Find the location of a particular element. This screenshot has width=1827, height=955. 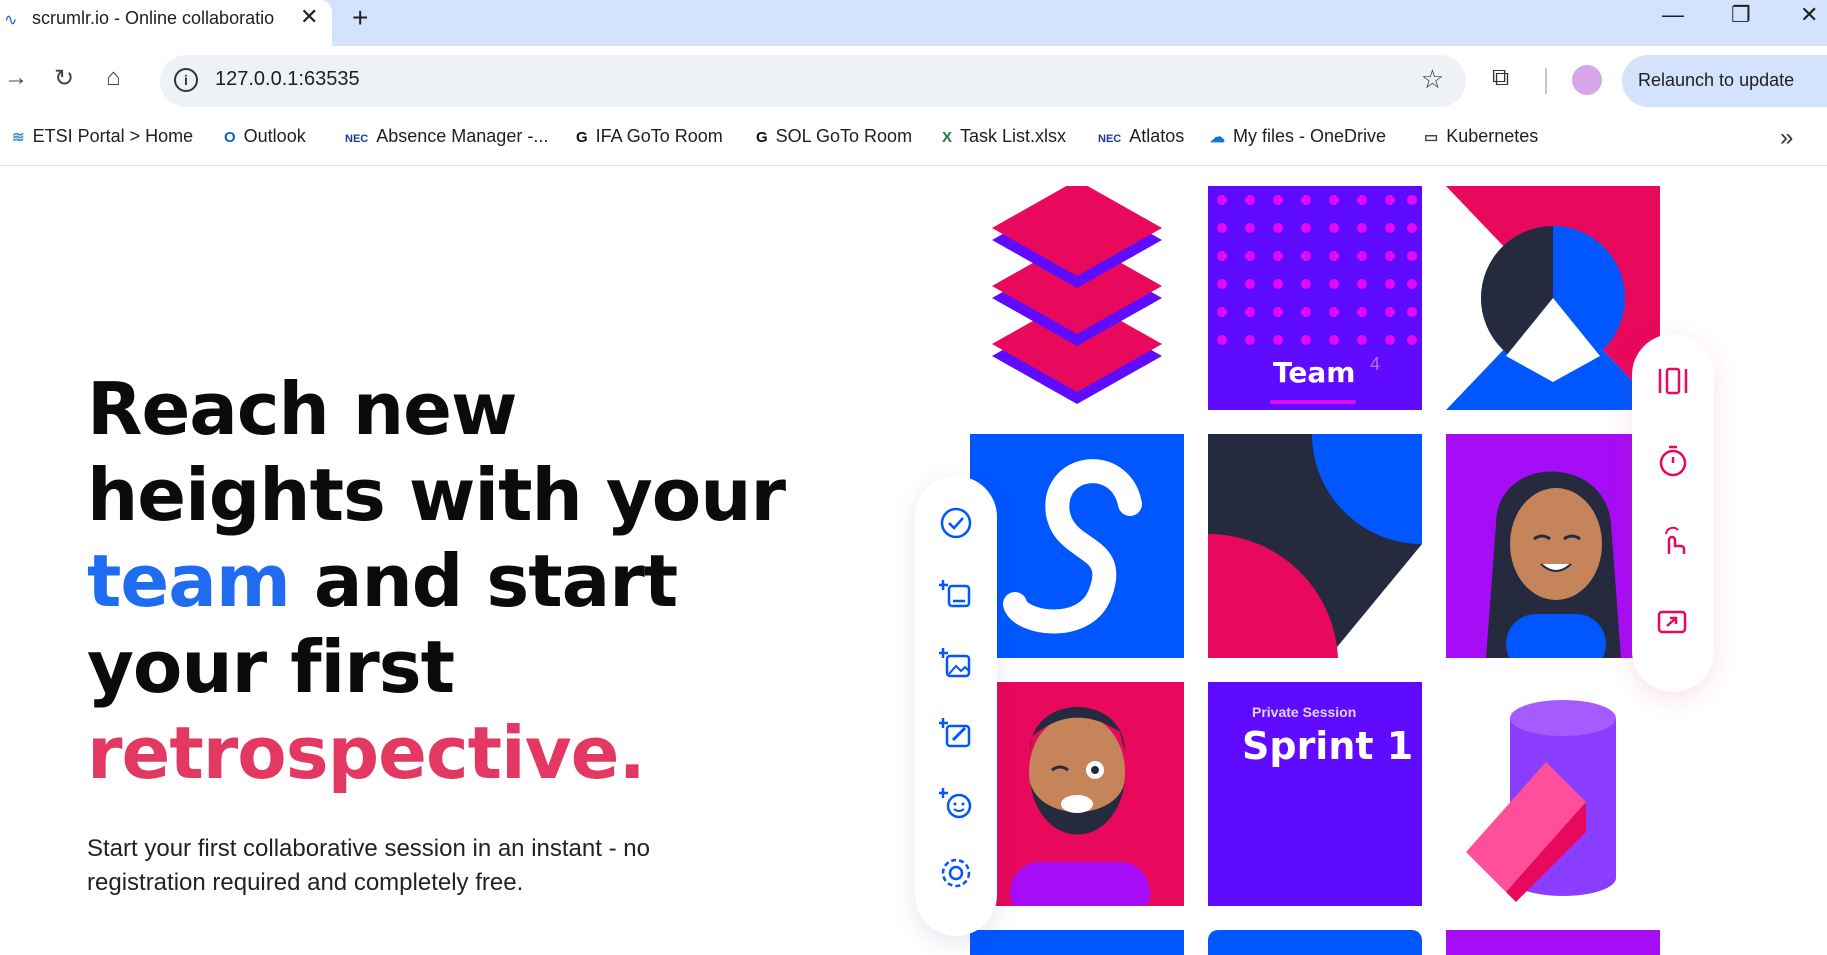

onedrive-icon: ☁ is located at coordinates (1217, 137).